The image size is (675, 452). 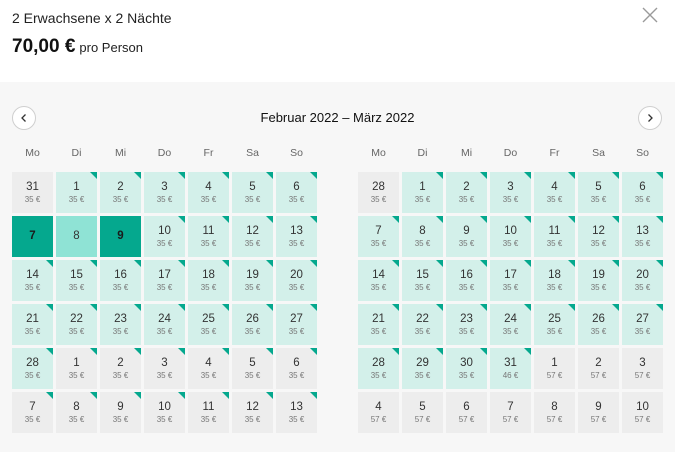 I want to click on day-number: 11, so click(x=554, y=231).